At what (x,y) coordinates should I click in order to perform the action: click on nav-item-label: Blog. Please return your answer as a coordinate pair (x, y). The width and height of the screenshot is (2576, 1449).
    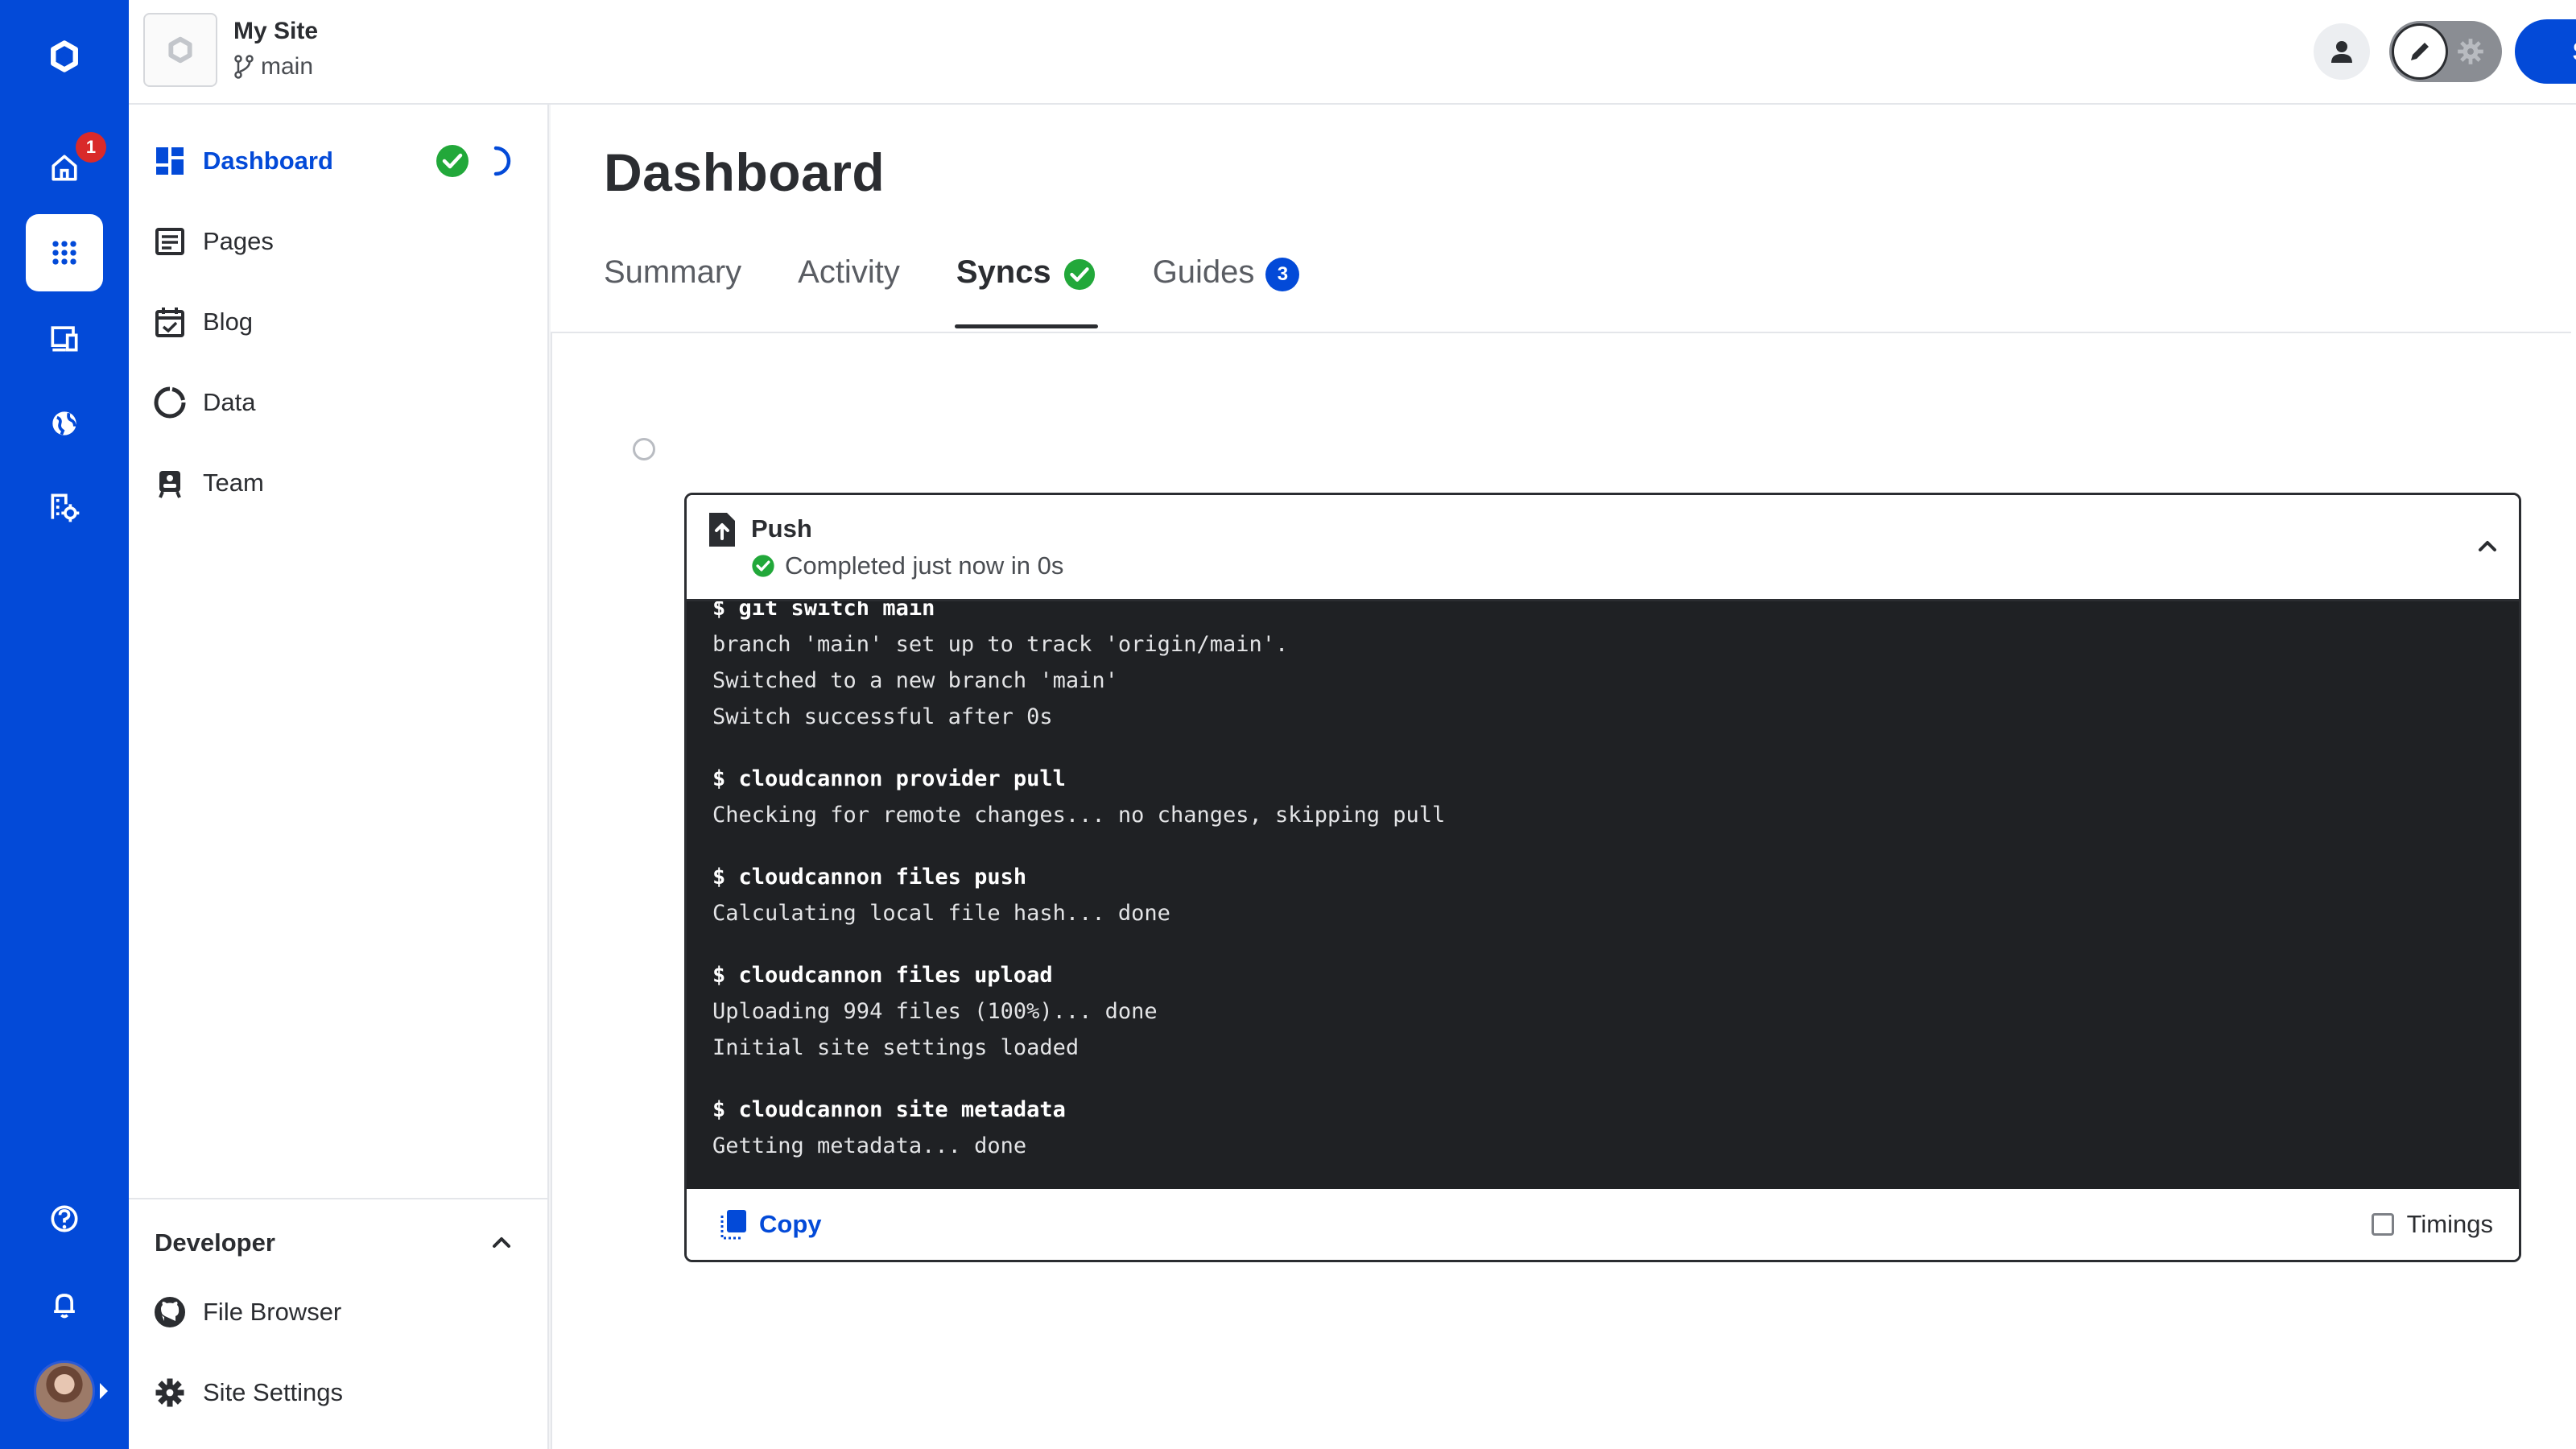
    Looking at the image, I should click on (228, 322).